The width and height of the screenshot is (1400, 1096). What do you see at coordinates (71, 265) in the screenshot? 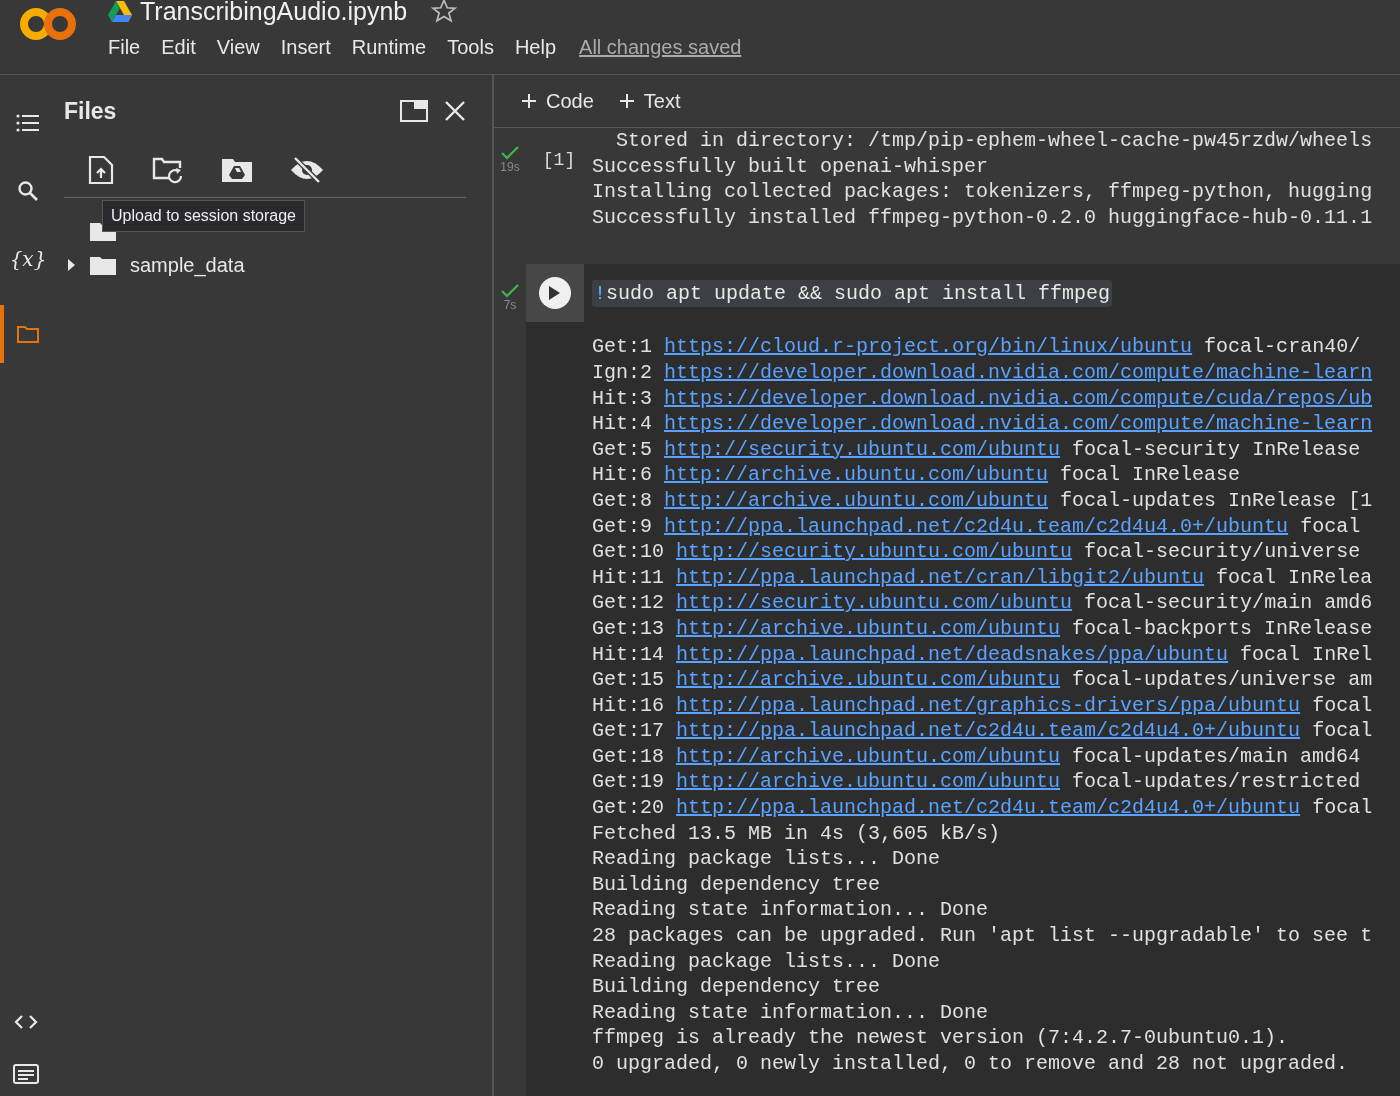
I see `expand-arrow-icon` at bounding box center [71, 265].